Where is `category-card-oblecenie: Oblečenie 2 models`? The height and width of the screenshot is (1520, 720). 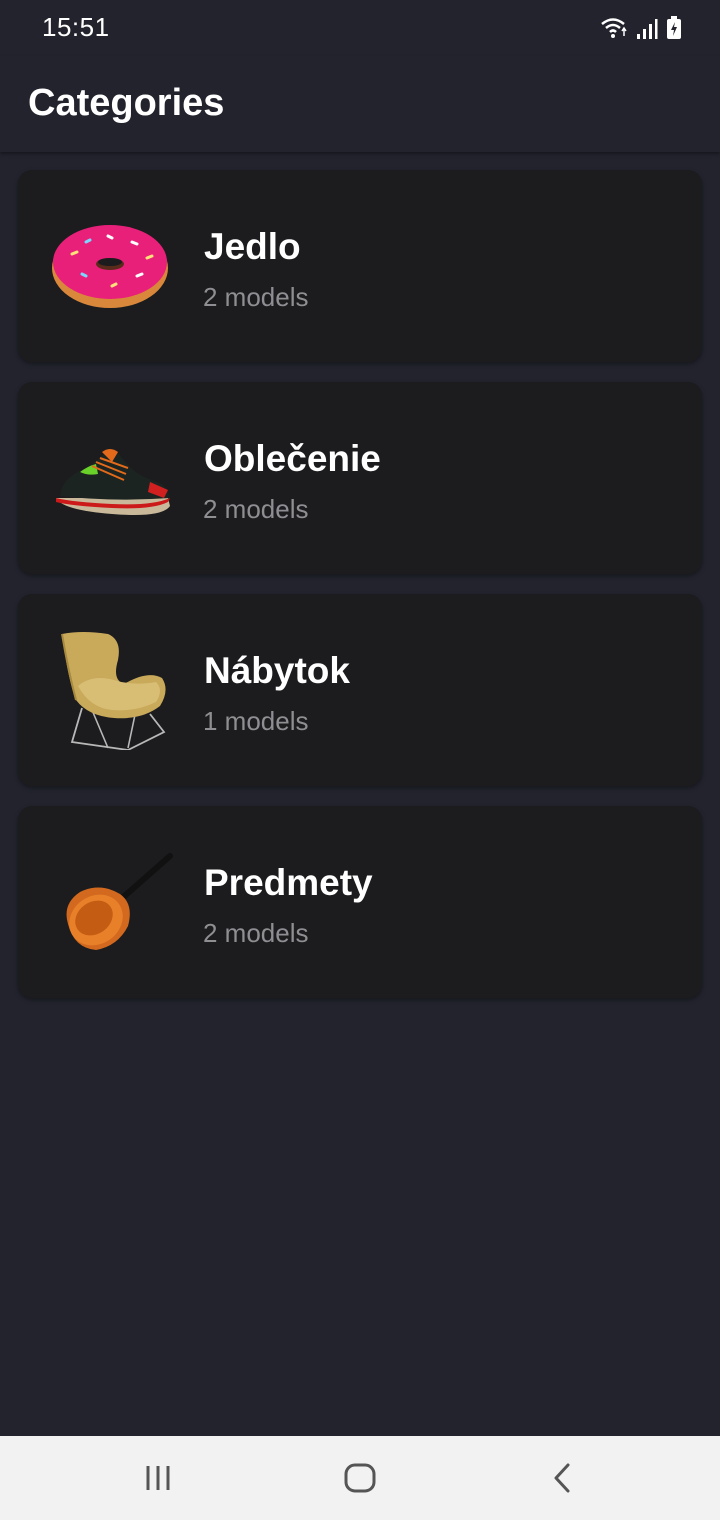
category-card-oblecenie: Oblečenie 2 models is located at coordinates (360, 478).